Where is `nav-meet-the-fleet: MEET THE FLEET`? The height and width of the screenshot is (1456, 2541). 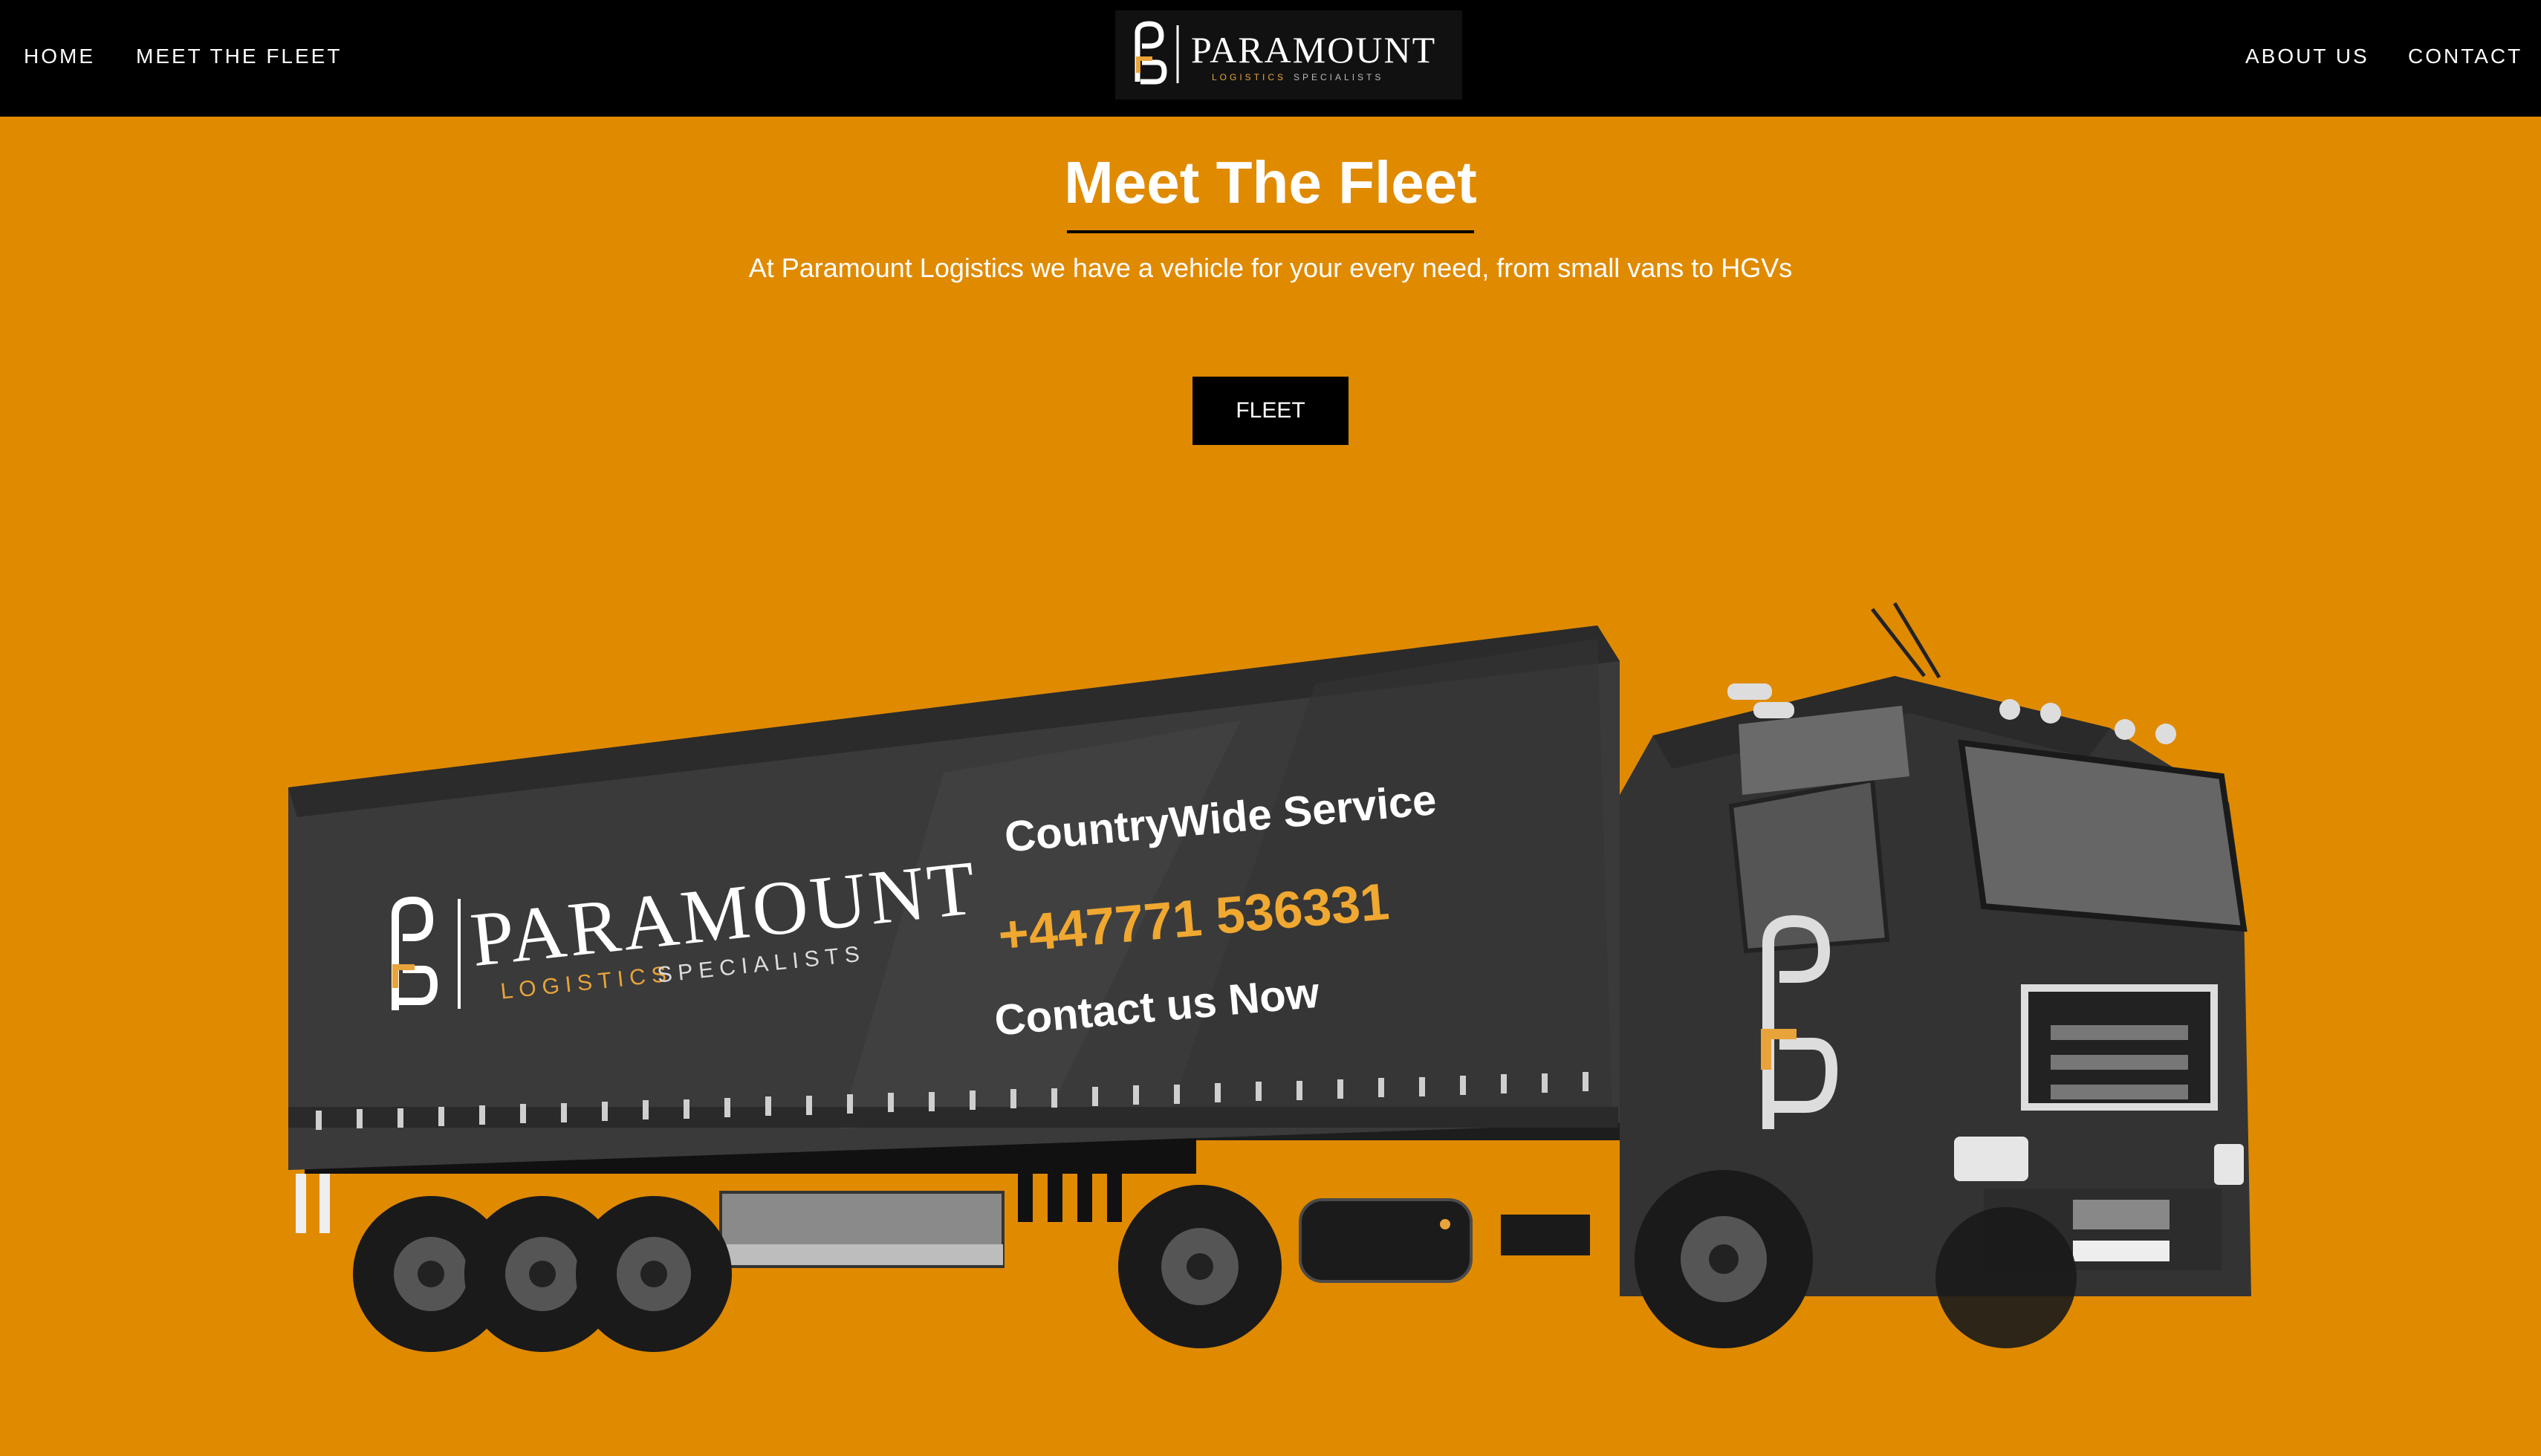 nav-meet-the-fleet: MEET THE FLEET is located at coordinates (239, 56).